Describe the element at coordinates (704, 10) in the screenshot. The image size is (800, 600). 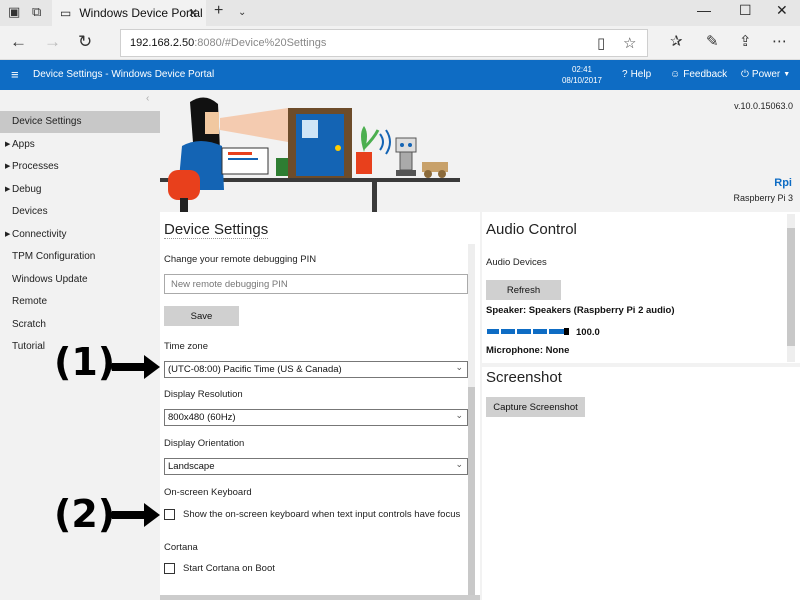
I see `minimize-icon: —` at that location.